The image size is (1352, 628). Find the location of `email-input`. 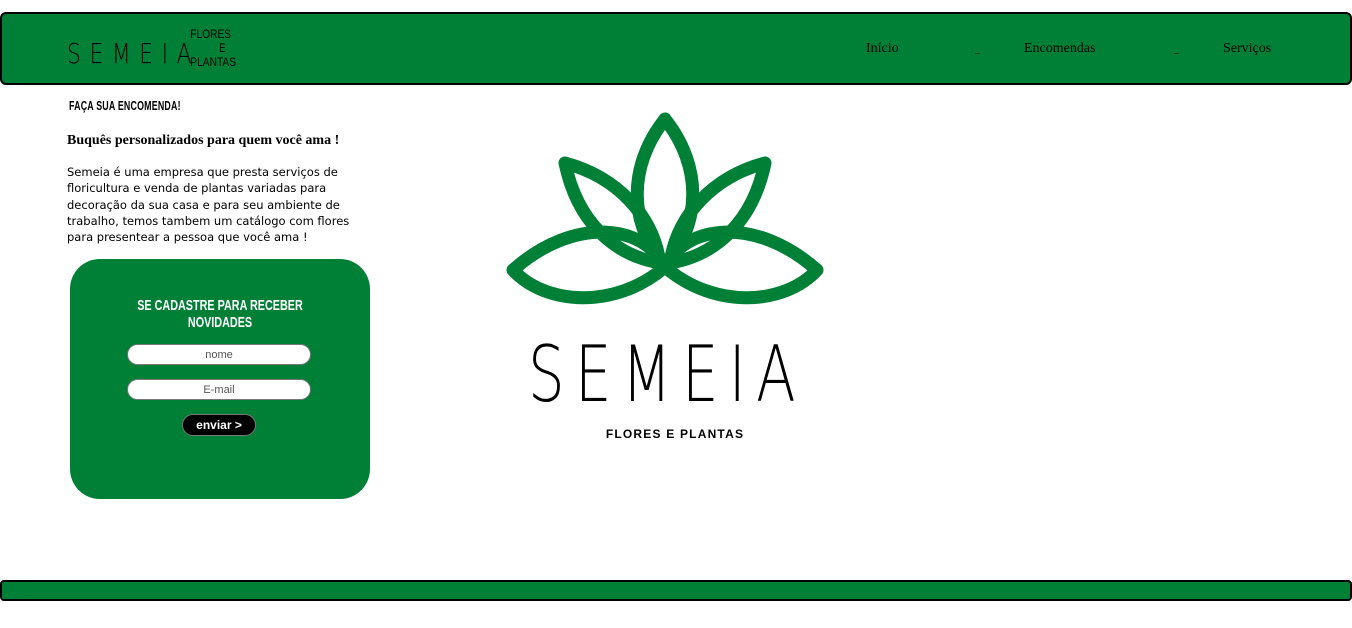

email-input is located at coordinates (219, 389).